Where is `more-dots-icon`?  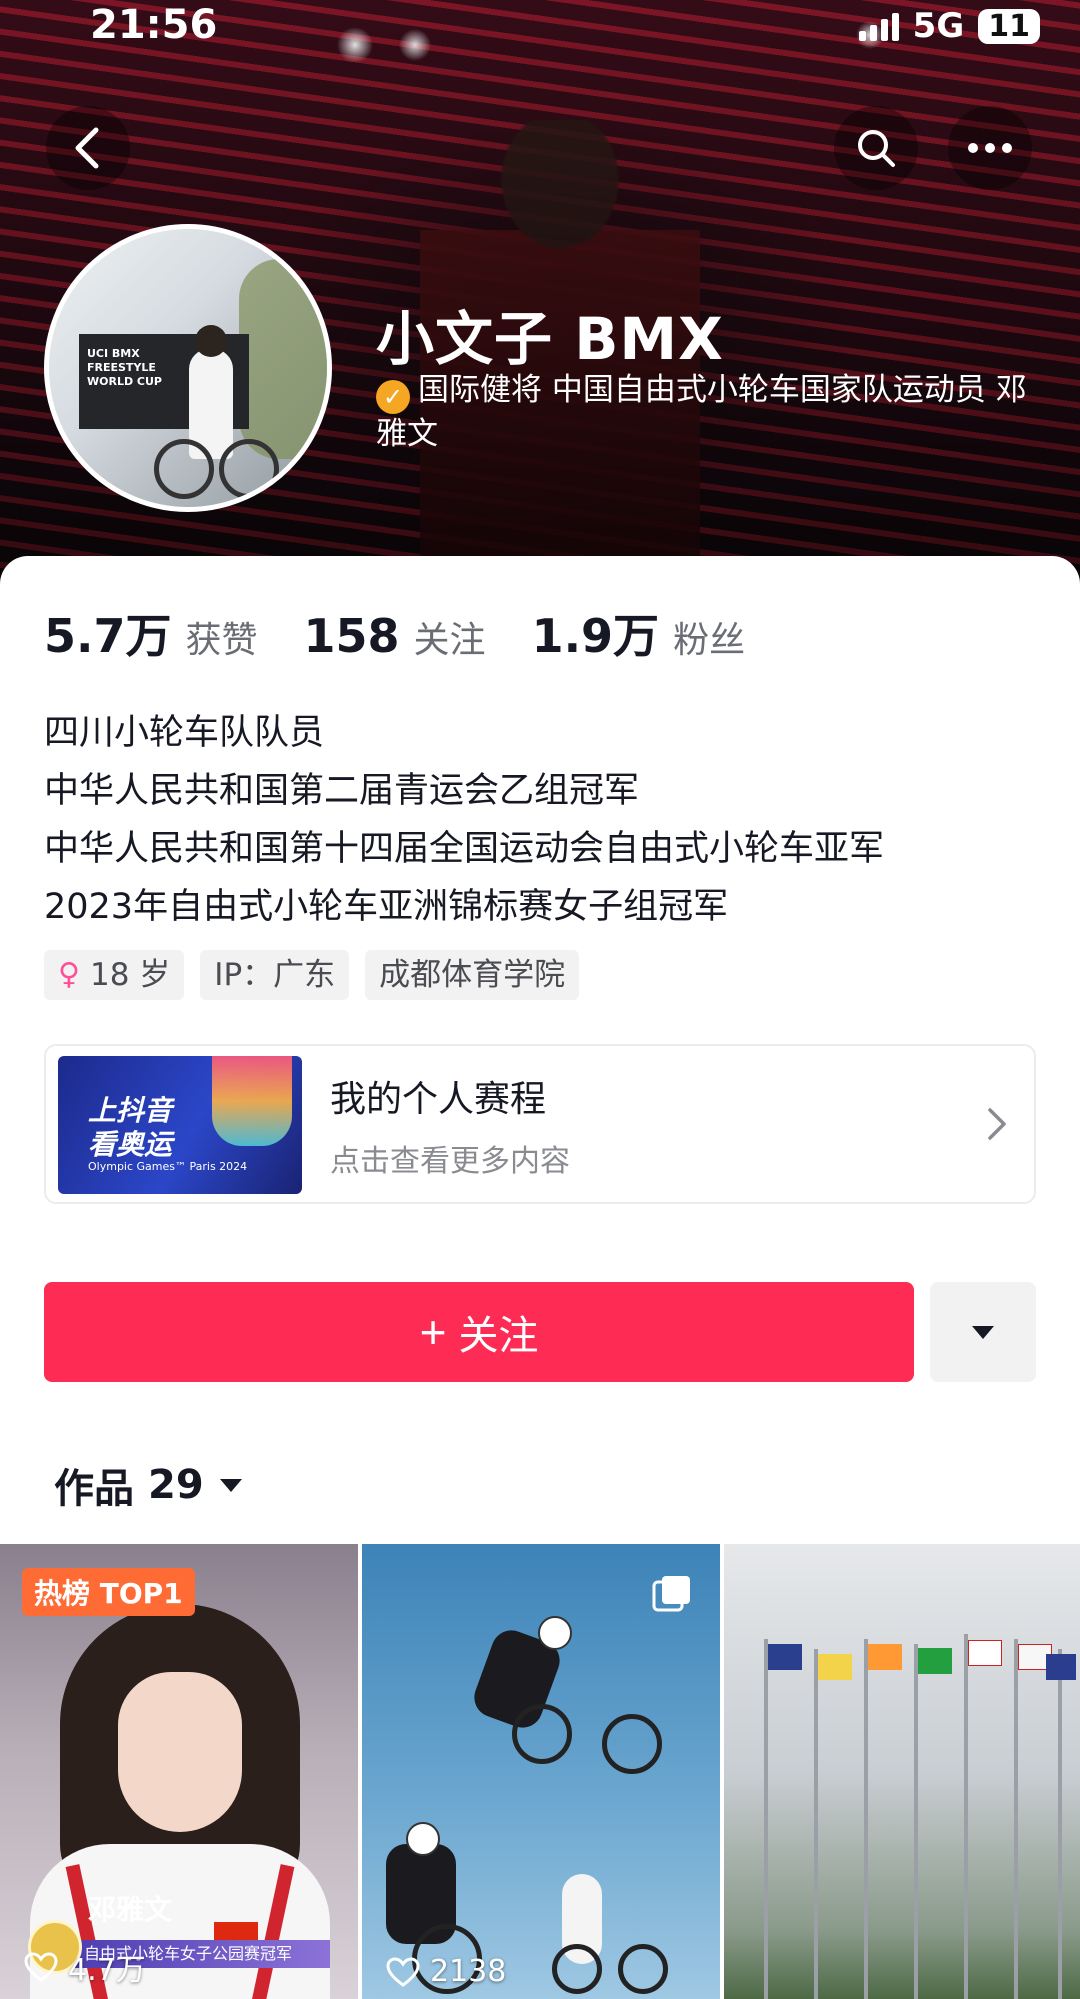 more-dots-icon is located at coordinates (990, 148).